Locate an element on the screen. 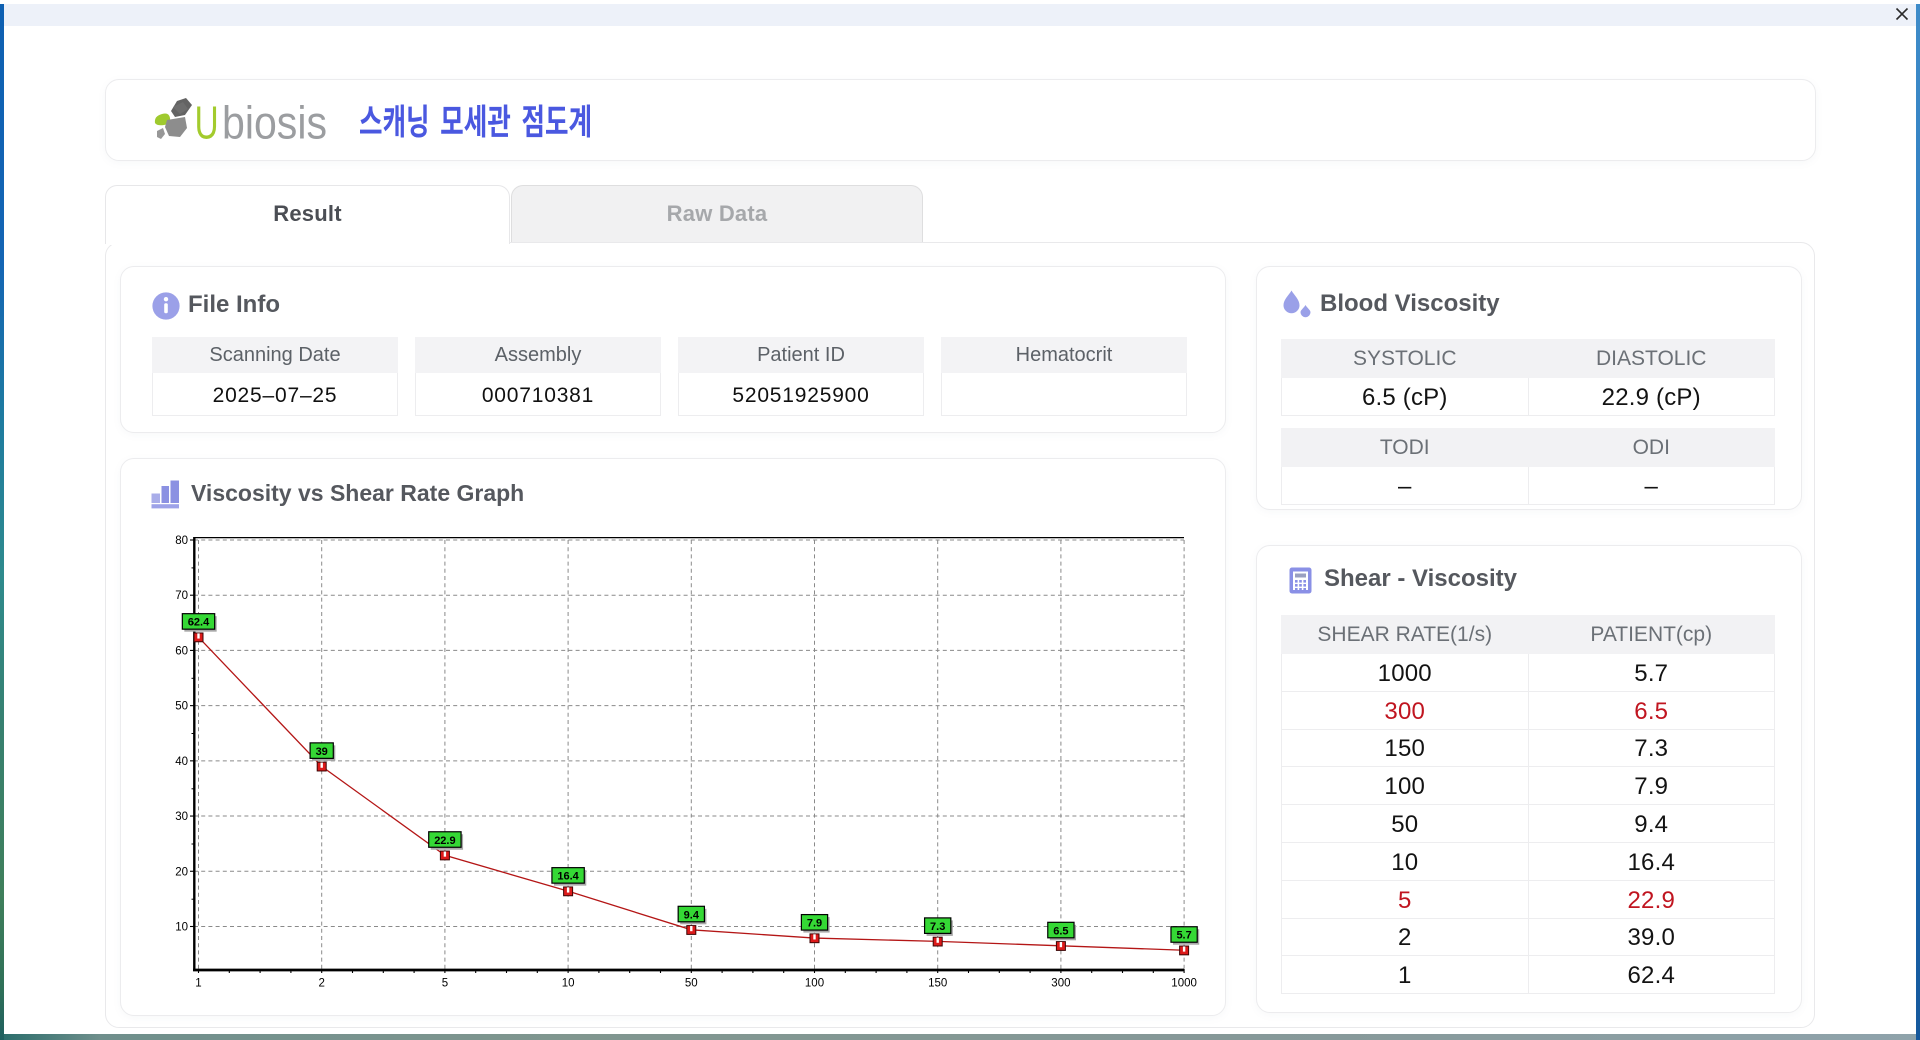 The height and width of the screenshot is (1040, 1920). svg-text: 22.9 is located at coordinates (444, 841).